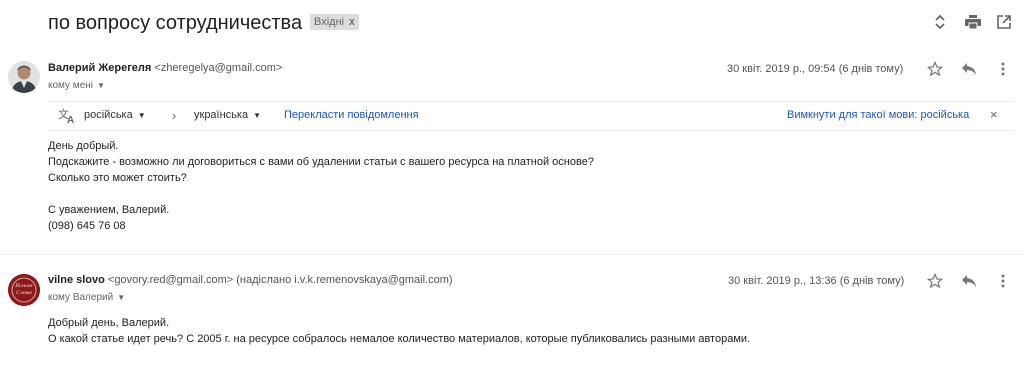 Image resolution: width=1024 pixels, height=366 pixels. Describe the element at coordinates (1004, 22) in the screenshot. I see `open-in-new-icon` at that location.